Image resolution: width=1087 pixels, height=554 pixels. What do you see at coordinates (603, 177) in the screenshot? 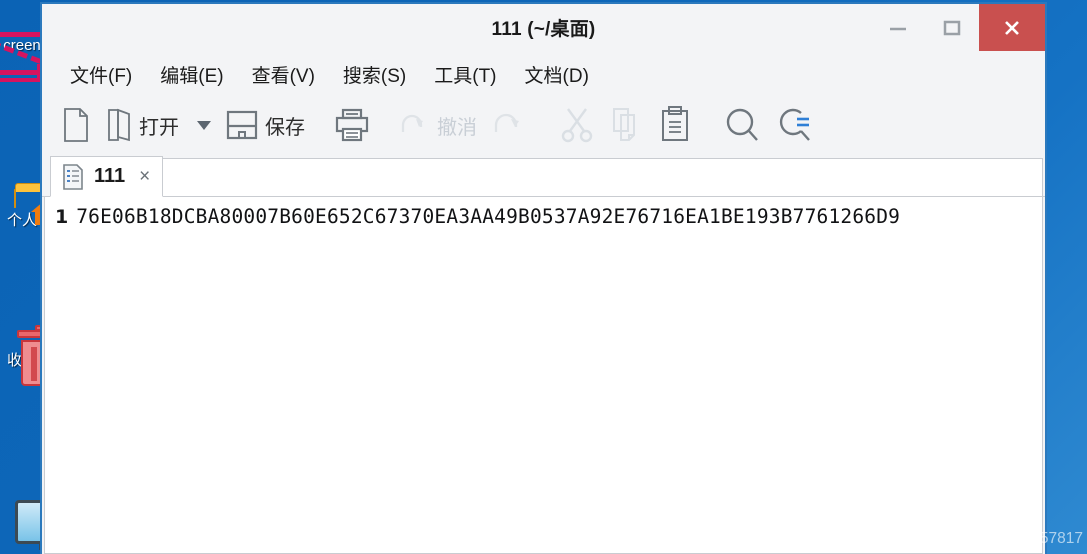
I see `tab-strip-empty-area` at bounding box center [603, 177].